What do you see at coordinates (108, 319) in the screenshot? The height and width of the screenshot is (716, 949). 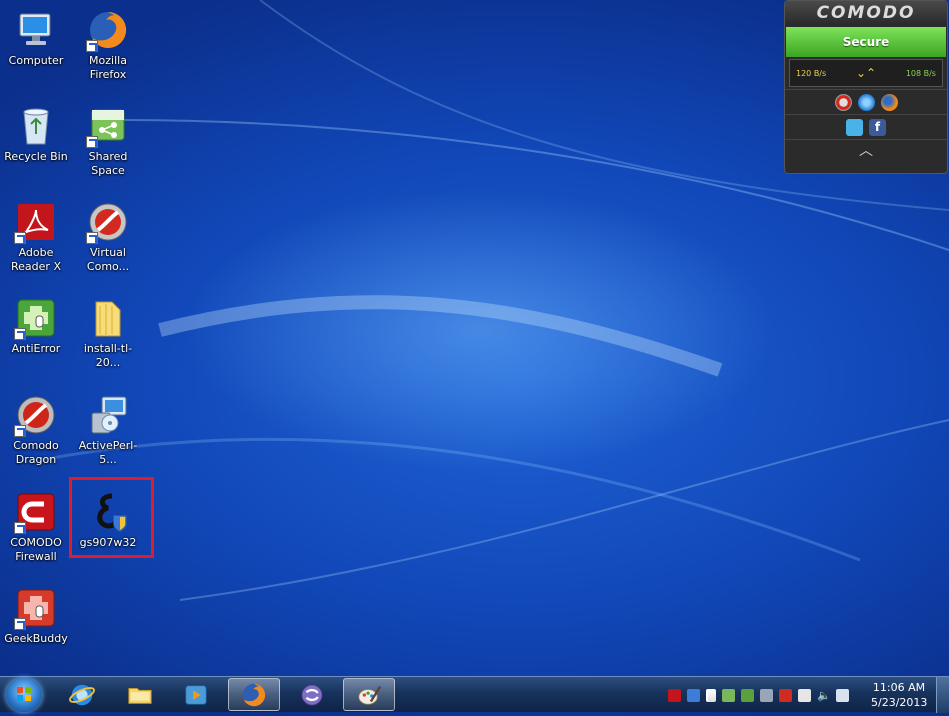 I see `folder-icon` at bounding box center [108, 319].